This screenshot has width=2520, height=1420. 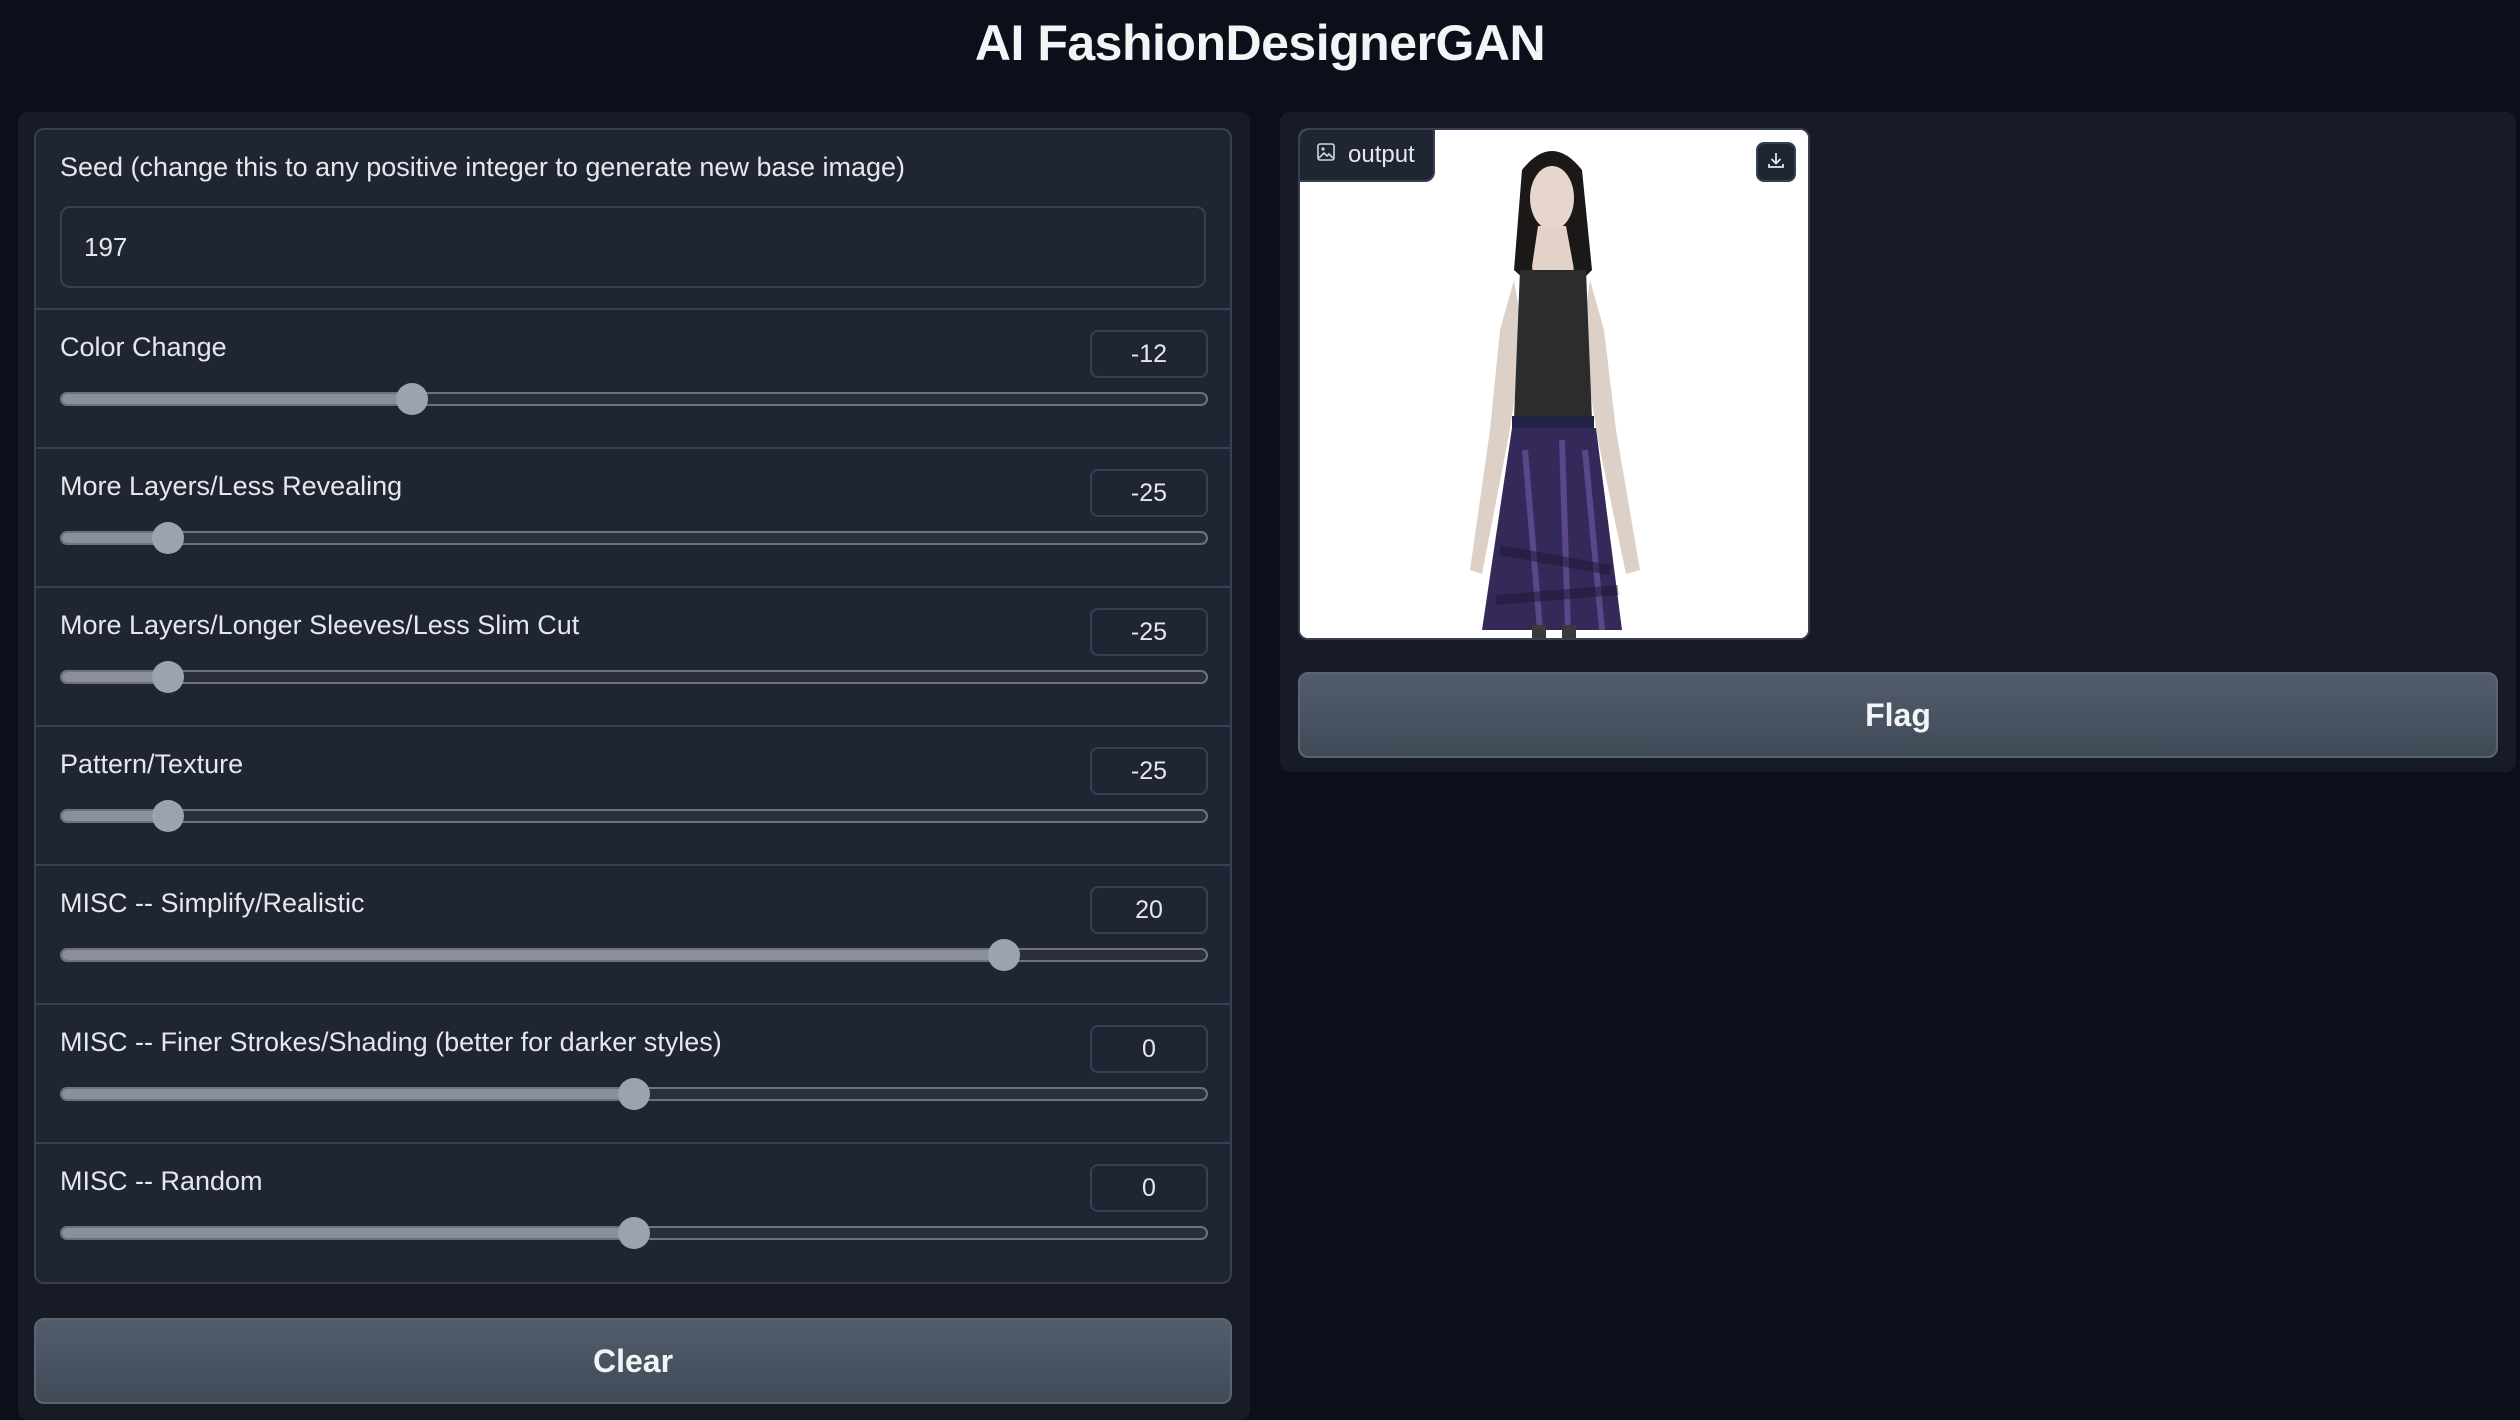 I want to click on slider-label: MISC -- Simplify/Realistic, so click(x=212, y=903).